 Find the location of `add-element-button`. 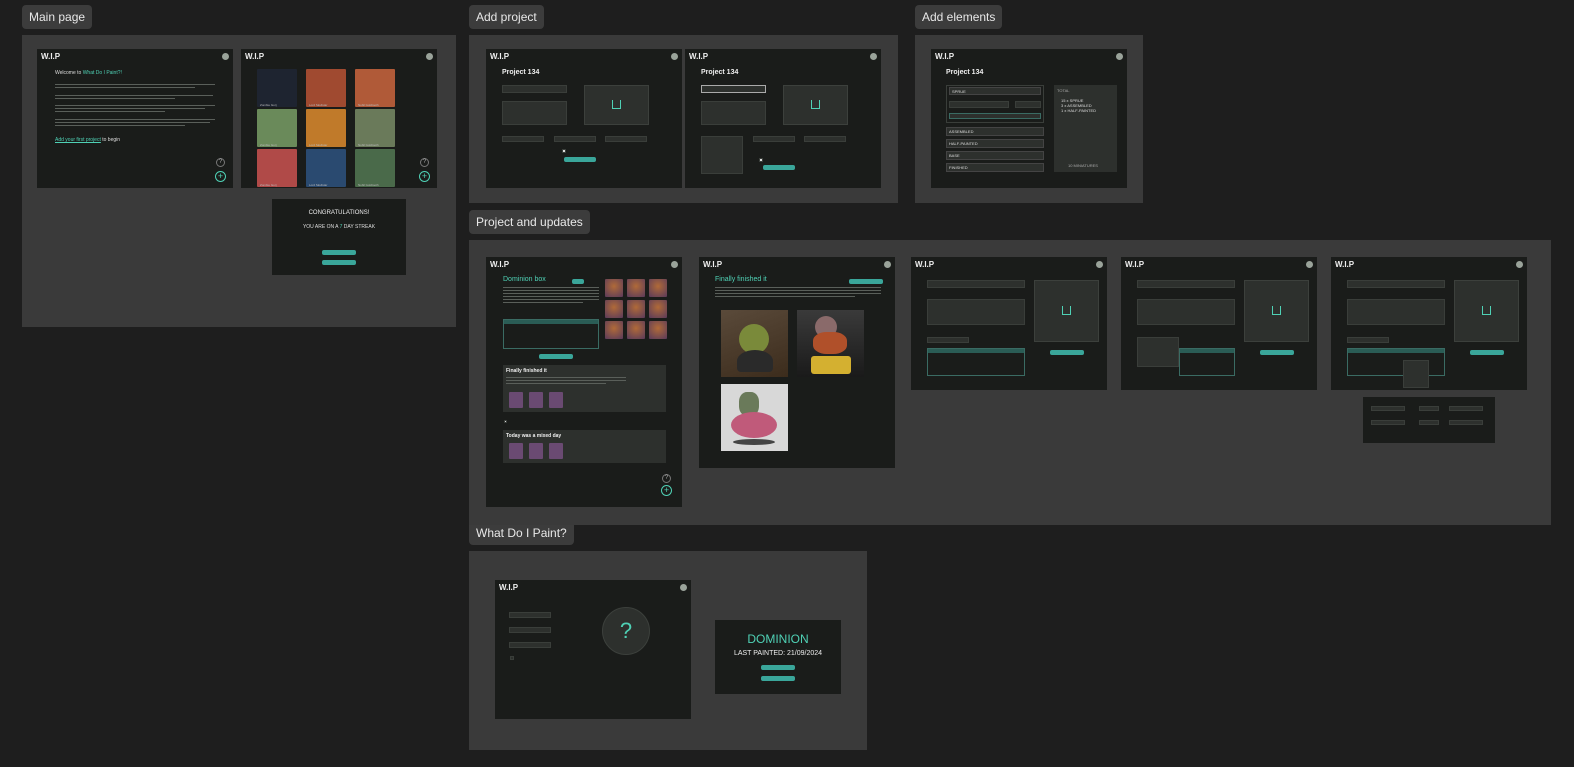

add-element-button is located at coordinates (995, 116).